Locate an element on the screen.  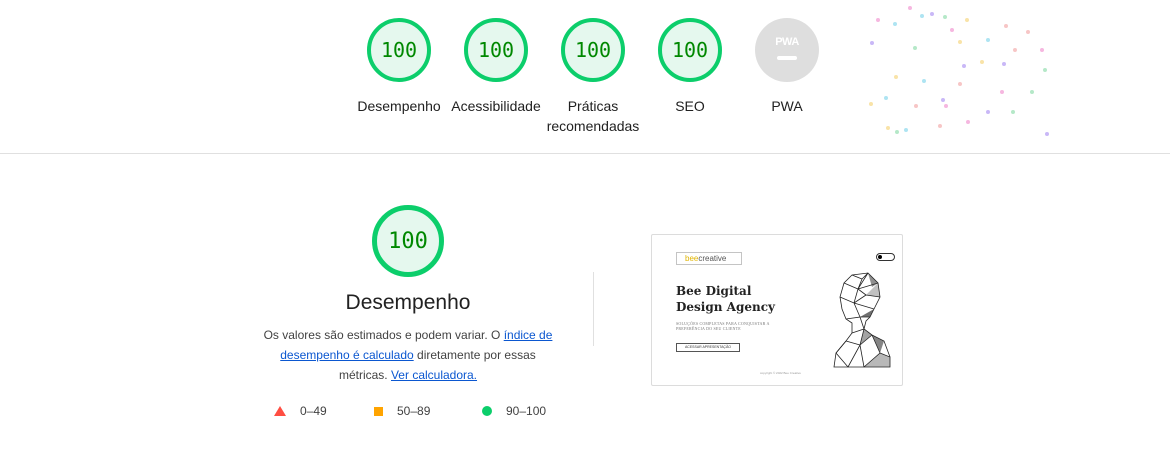
section-divider is located at coordinates (585, 153).